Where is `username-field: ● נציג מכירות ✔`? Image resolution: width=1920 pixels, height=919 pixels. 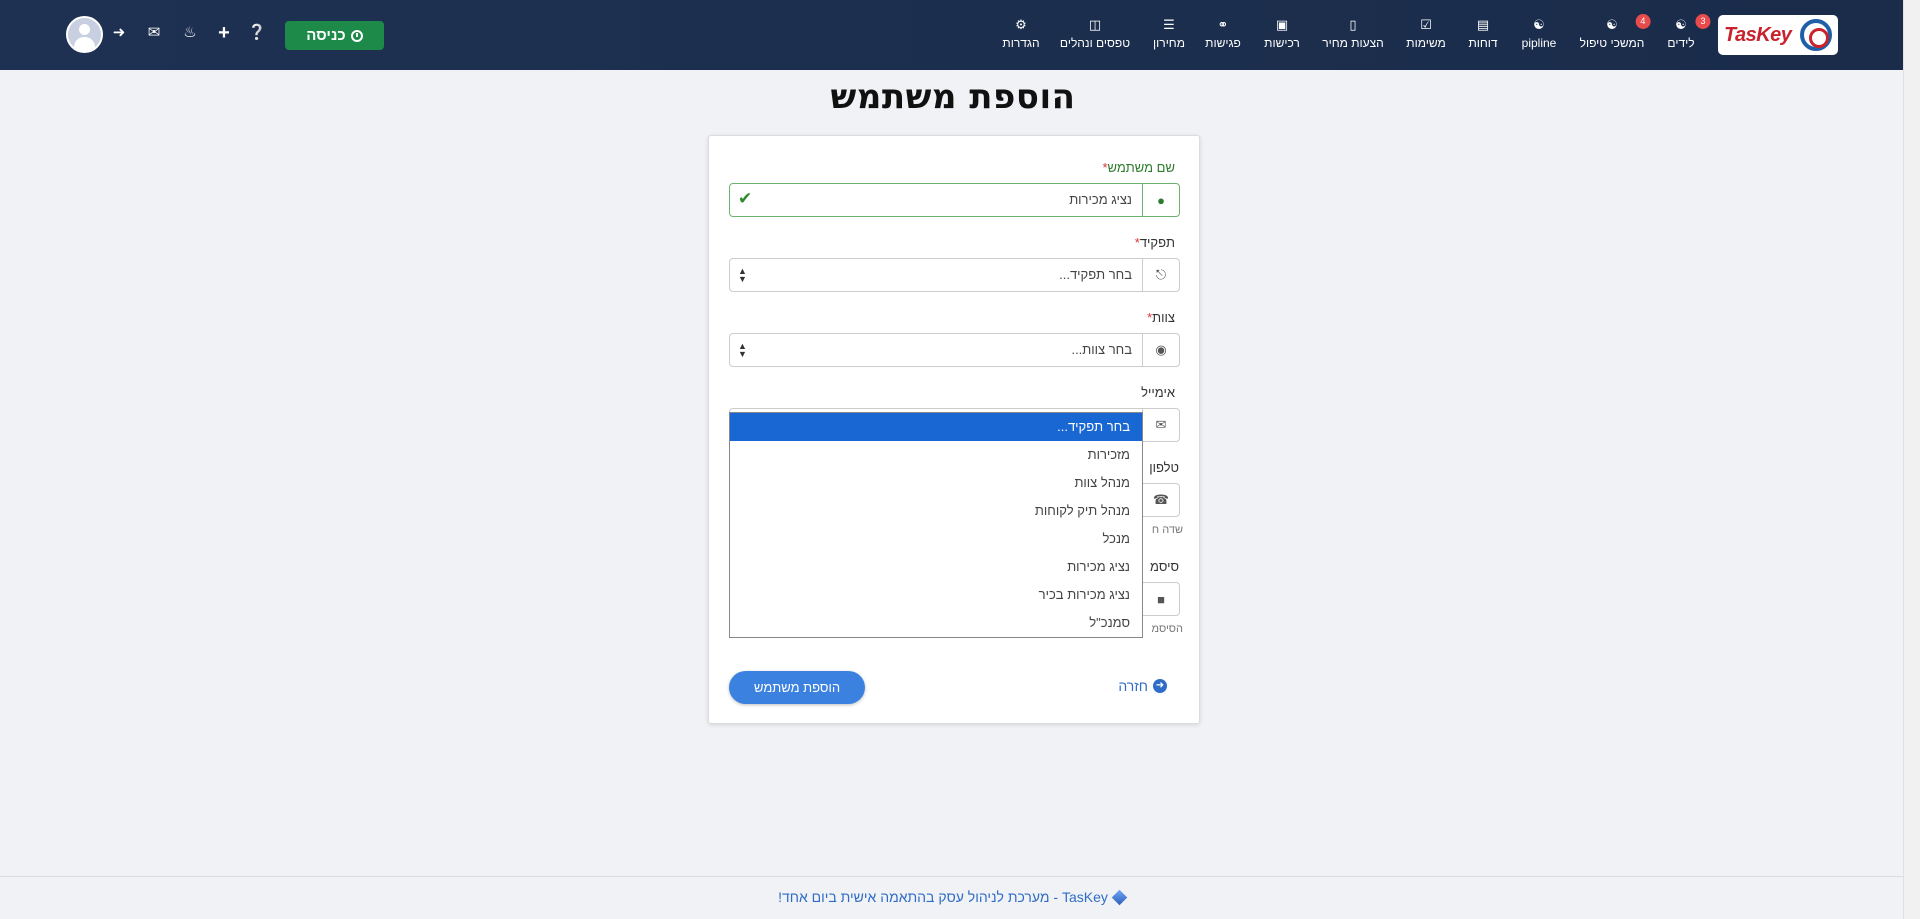 username-field: ● נציג מכירות ✔ is located at coordinates (954, 200).